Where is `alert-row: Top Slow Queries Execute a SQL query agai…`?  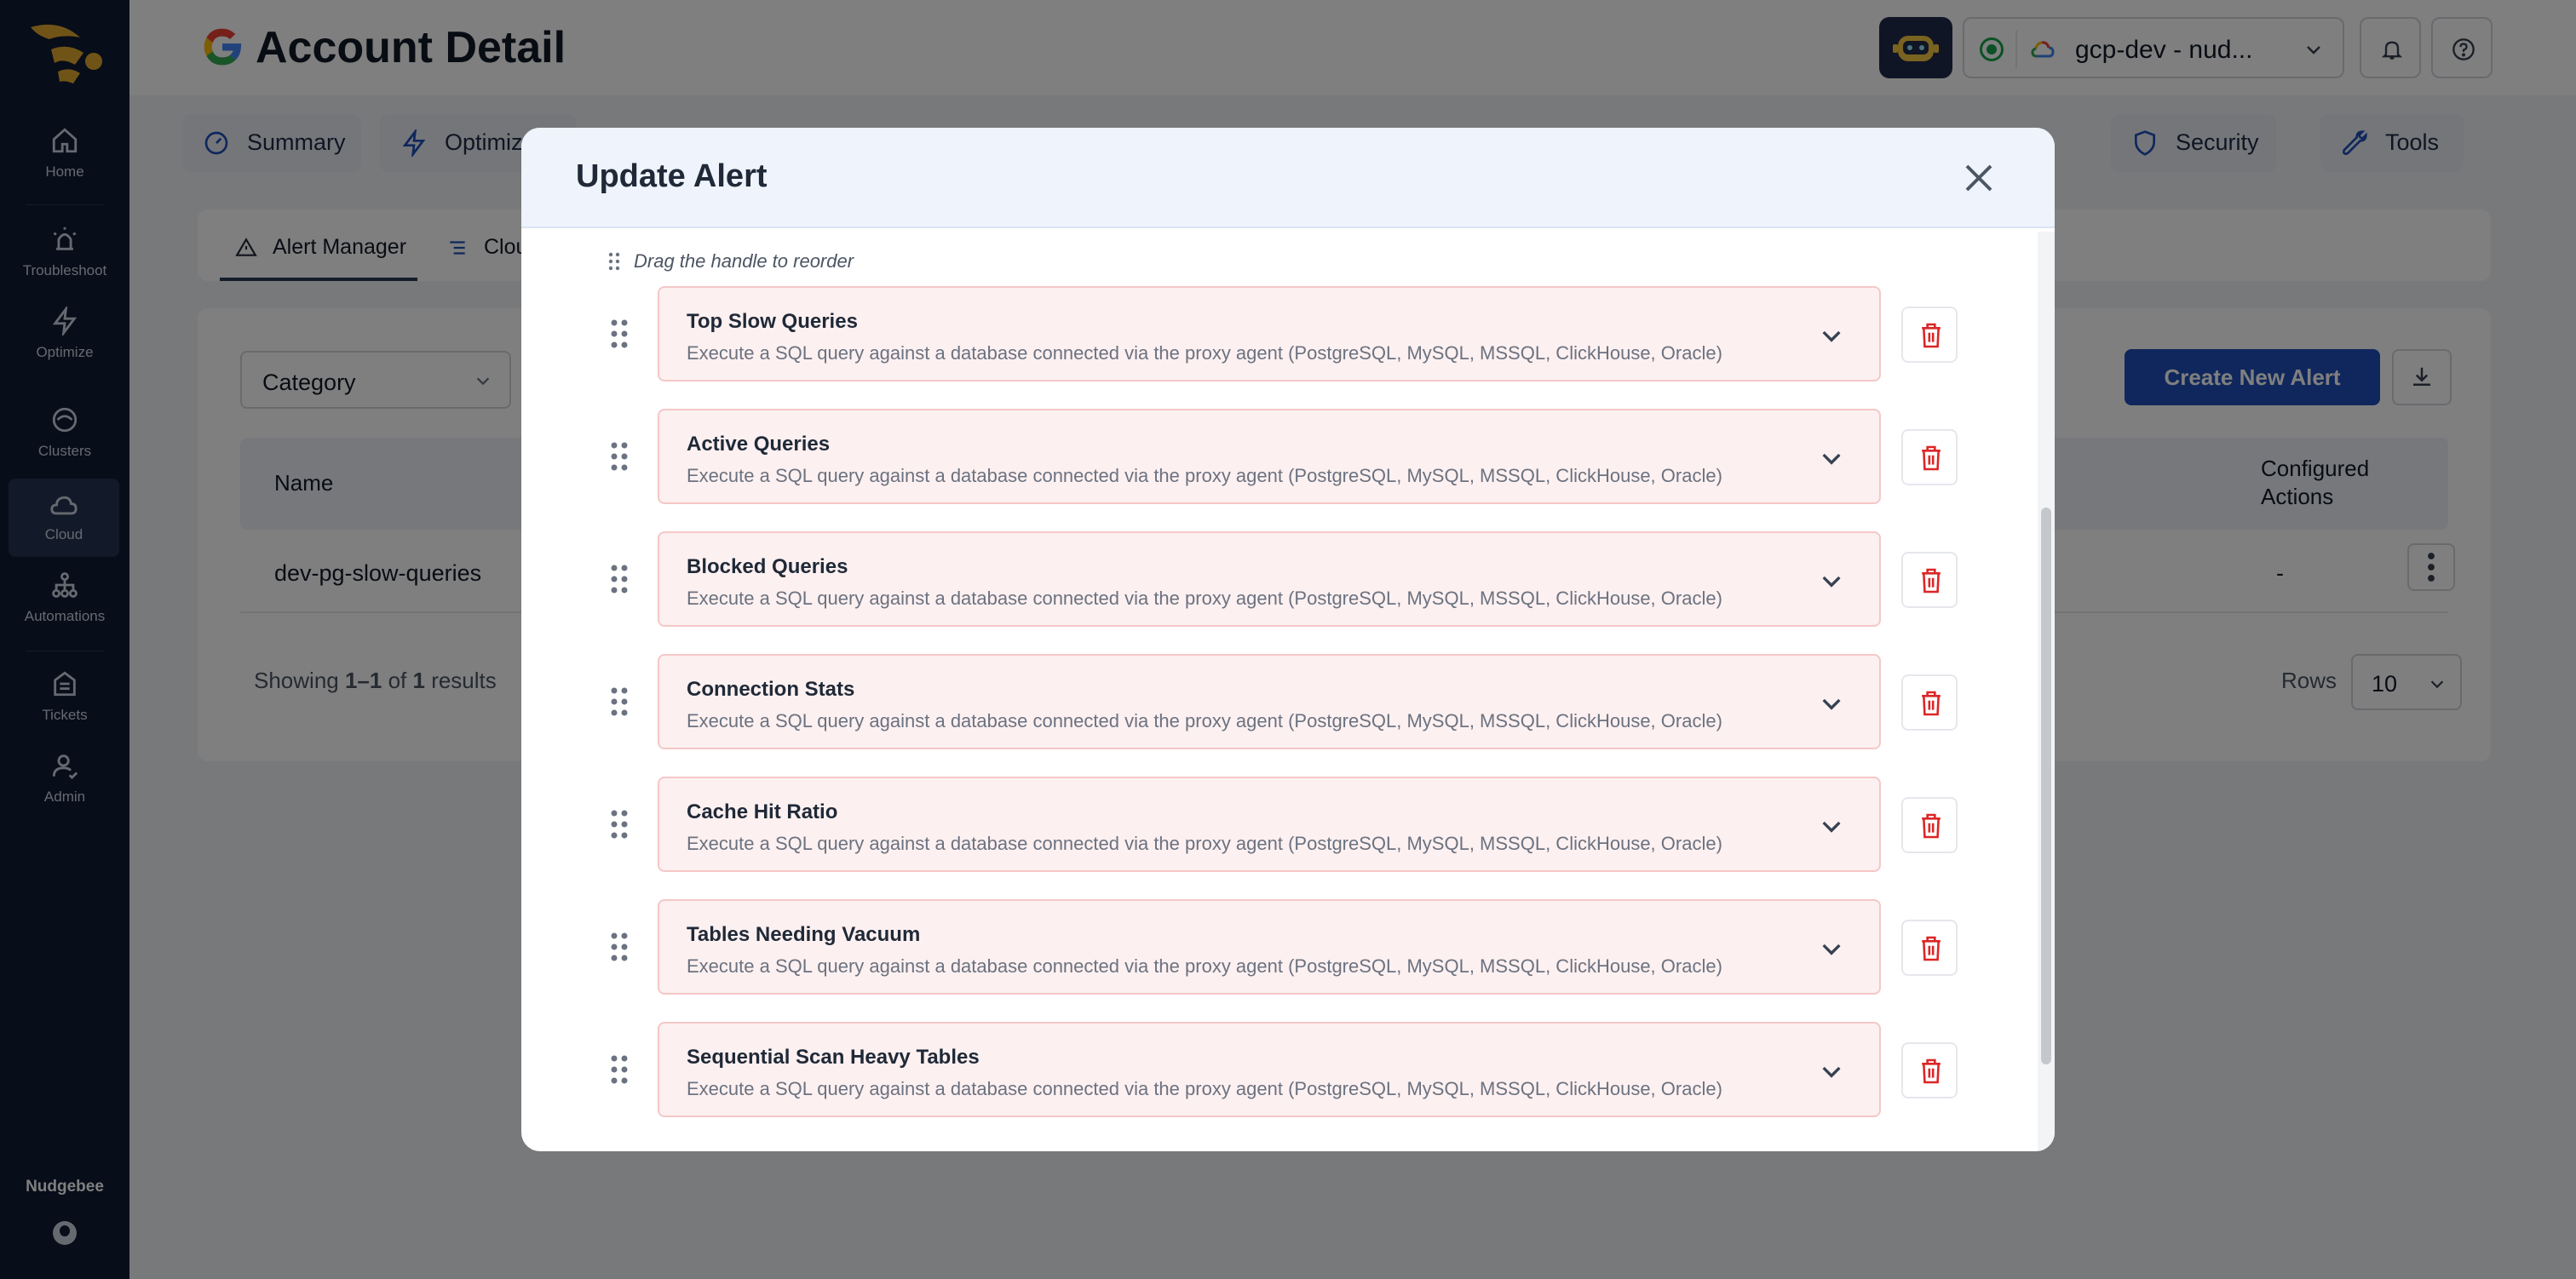 alert-row: Top Slow Queries Execute a SQL query agai… is located at coordinates (1288, 334).